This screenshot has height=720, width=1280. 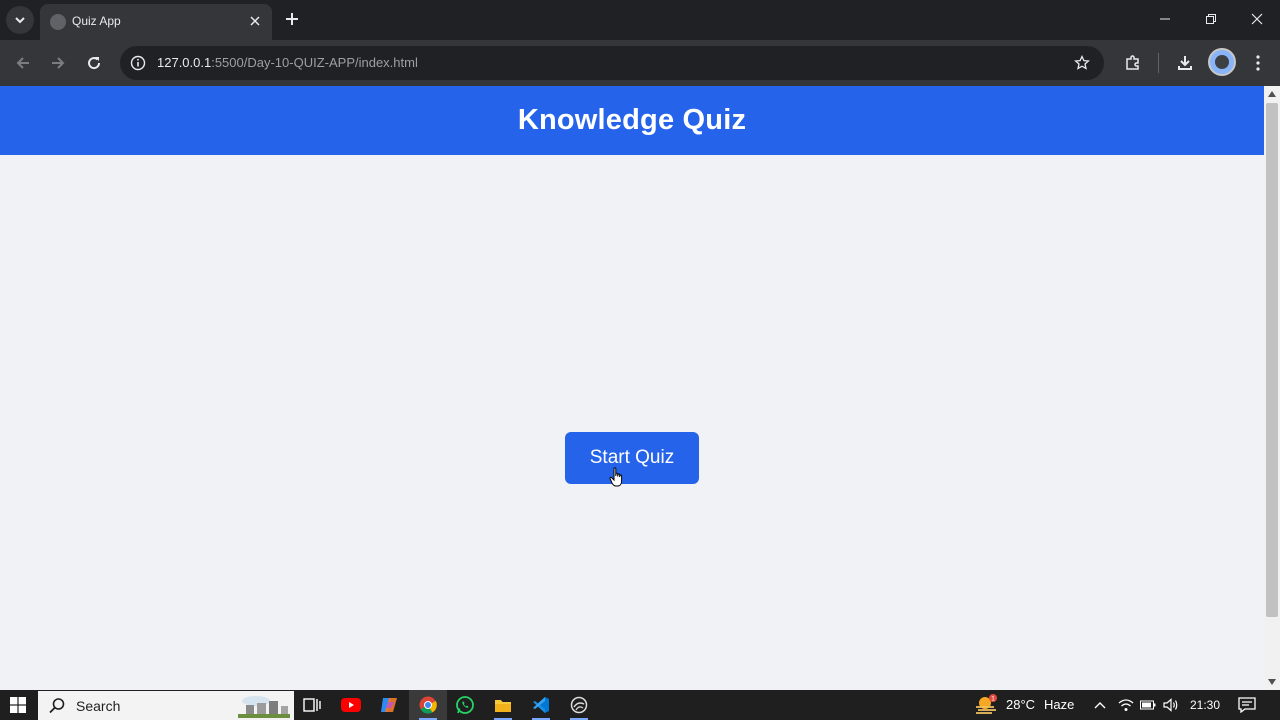 I want to click on whatsapp-icon, so click(x=465, y=705).